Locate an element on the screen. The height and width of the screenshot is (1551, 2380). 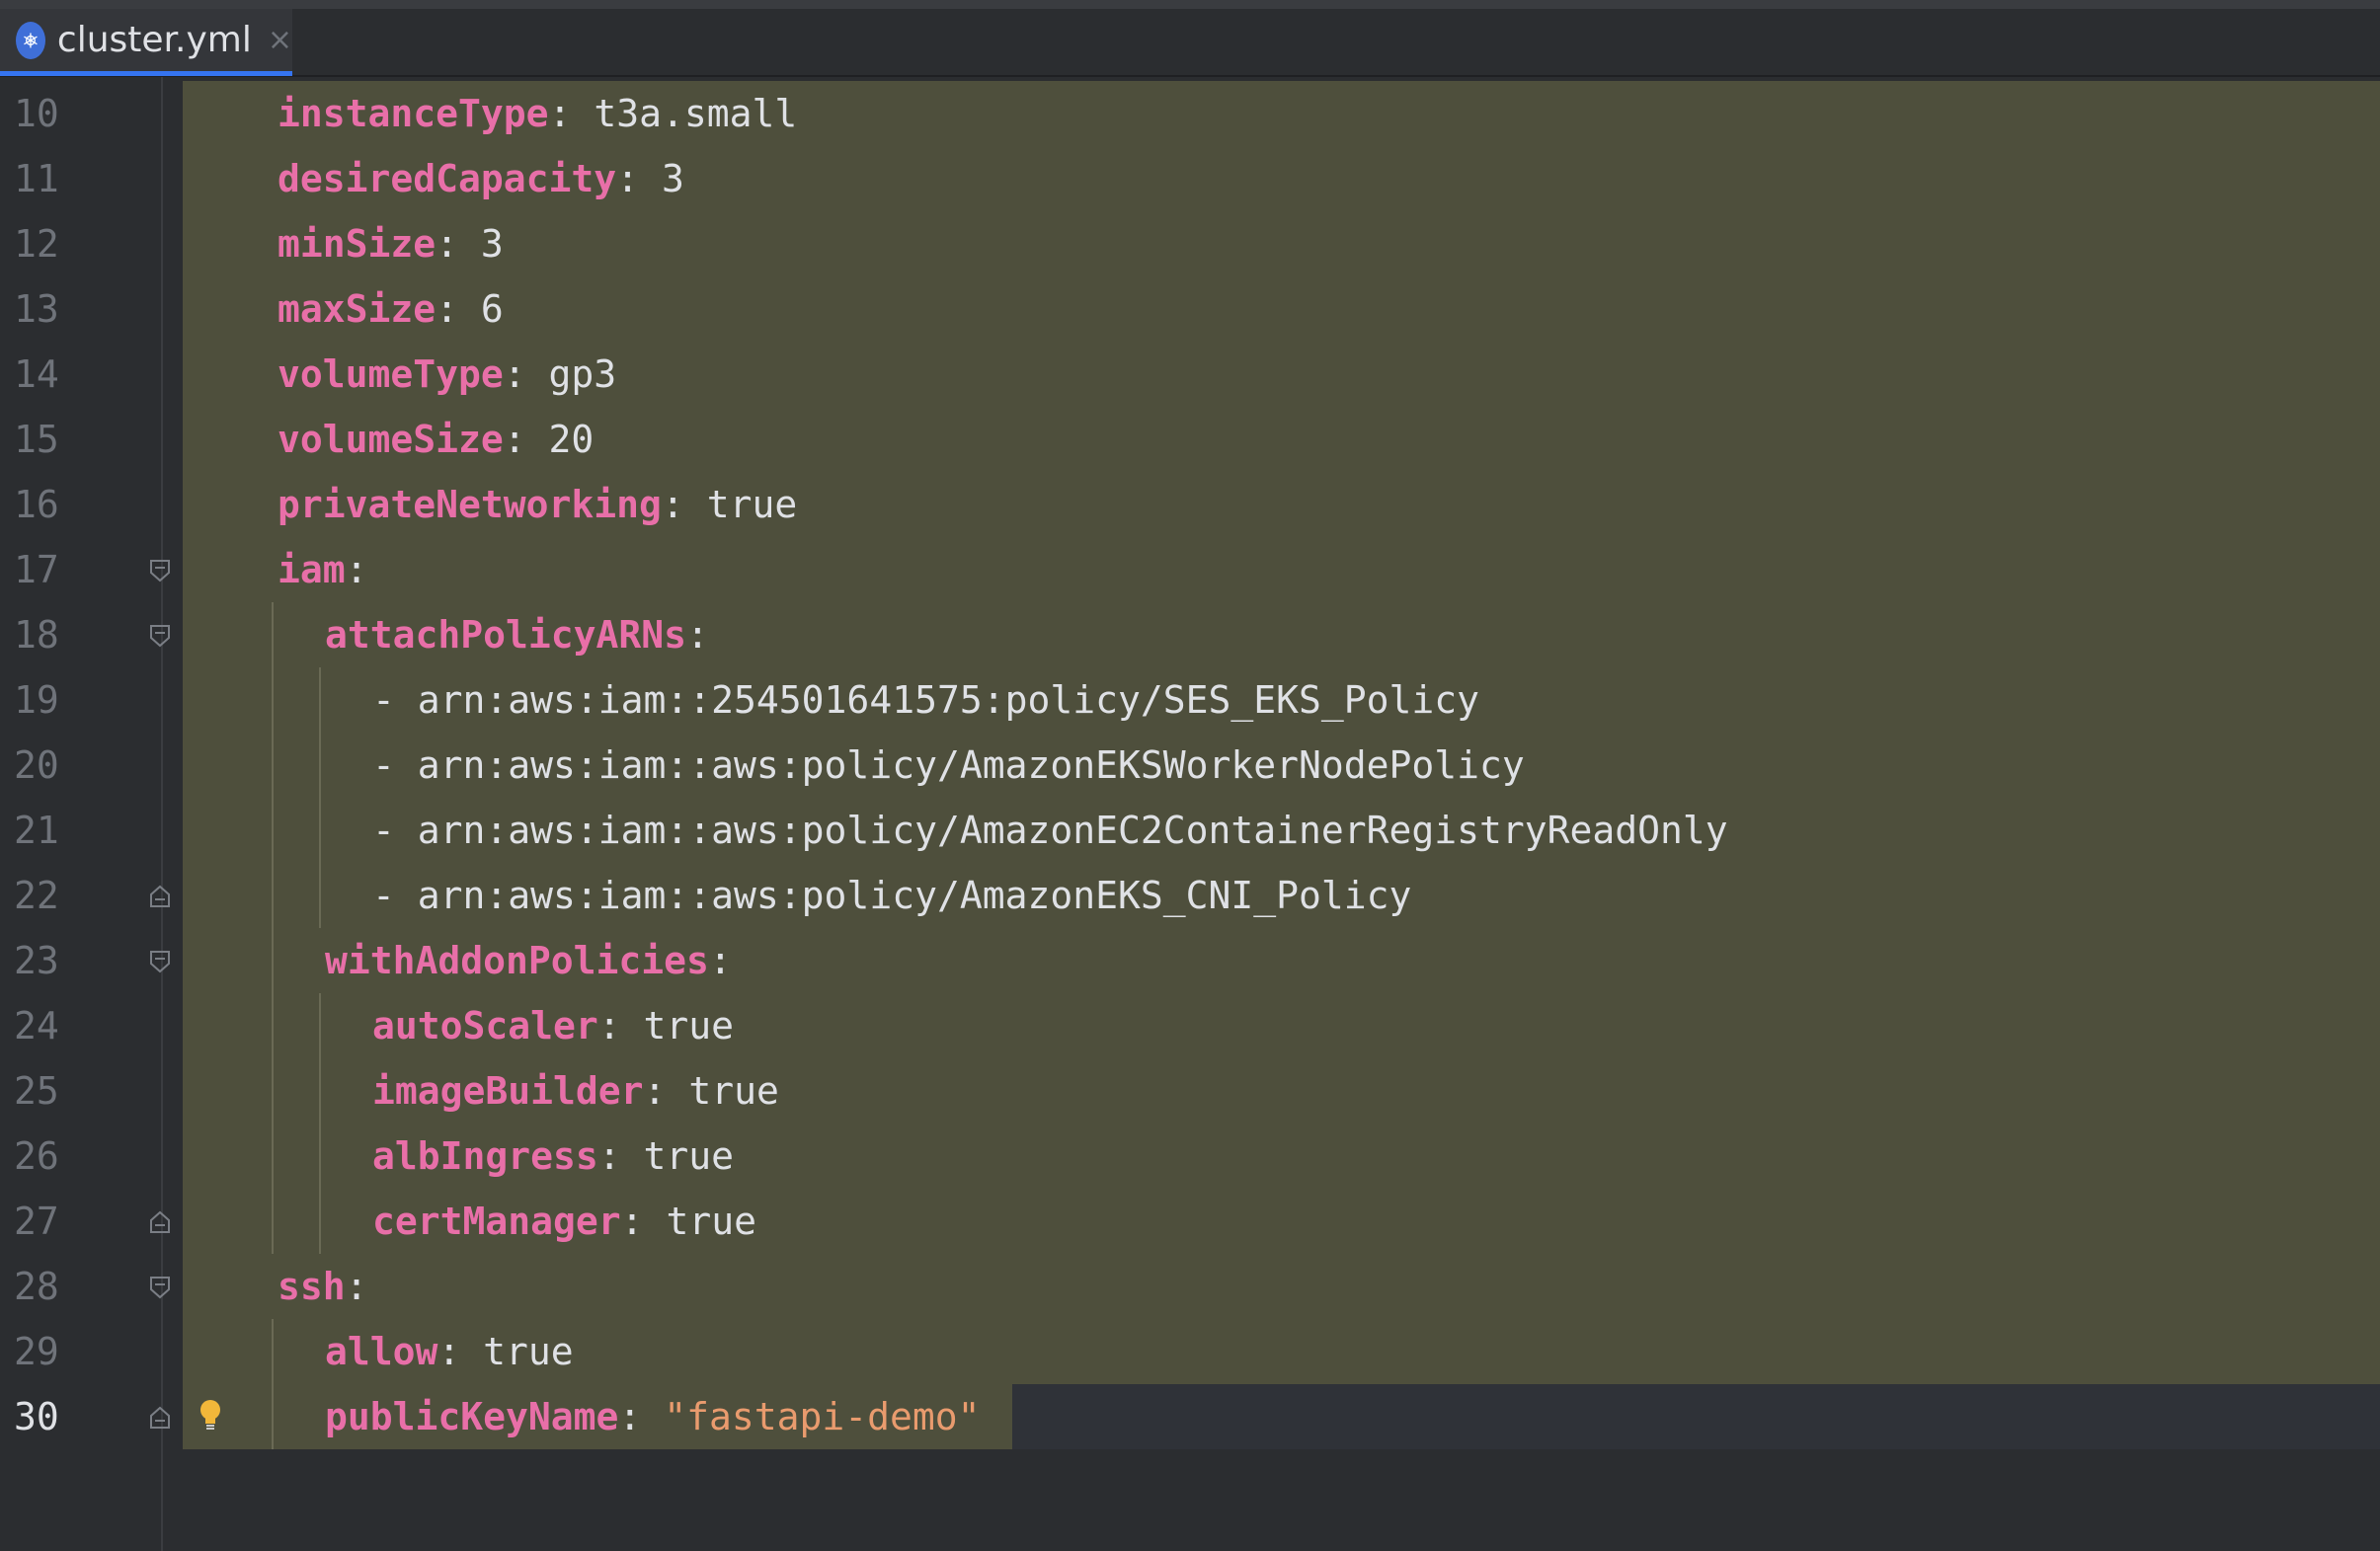
code-text: publicKeyName: "fastapi-demo" is located at coordinates (597, 1416).